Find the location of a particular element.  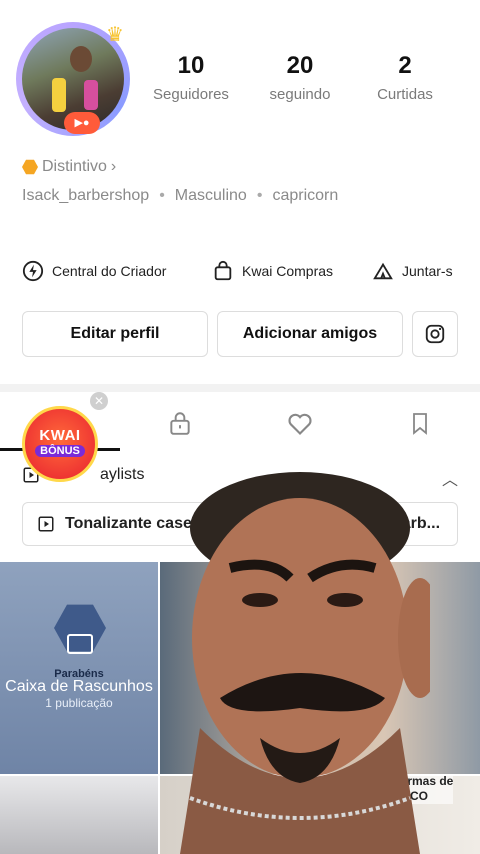

instagram-icon is located at coordinates (435, 334).